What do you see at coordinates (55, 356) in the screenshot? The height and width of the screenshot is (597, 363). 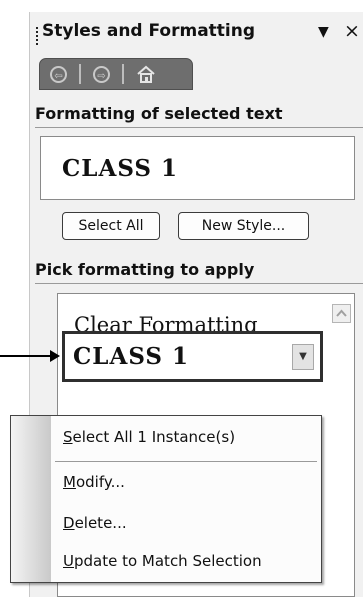 I see `pointer-arrow-head` at bounding box center [55, 356].